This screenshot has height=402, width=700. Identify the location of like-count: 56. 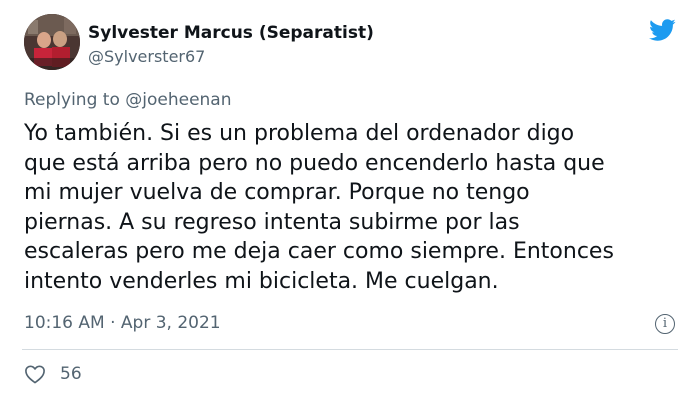
(71, 374).